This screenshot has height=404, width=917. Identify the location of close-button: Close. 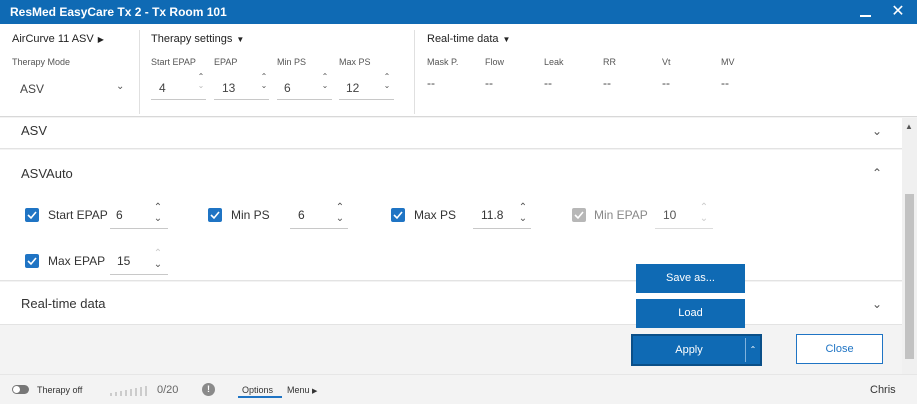
(839, 349).